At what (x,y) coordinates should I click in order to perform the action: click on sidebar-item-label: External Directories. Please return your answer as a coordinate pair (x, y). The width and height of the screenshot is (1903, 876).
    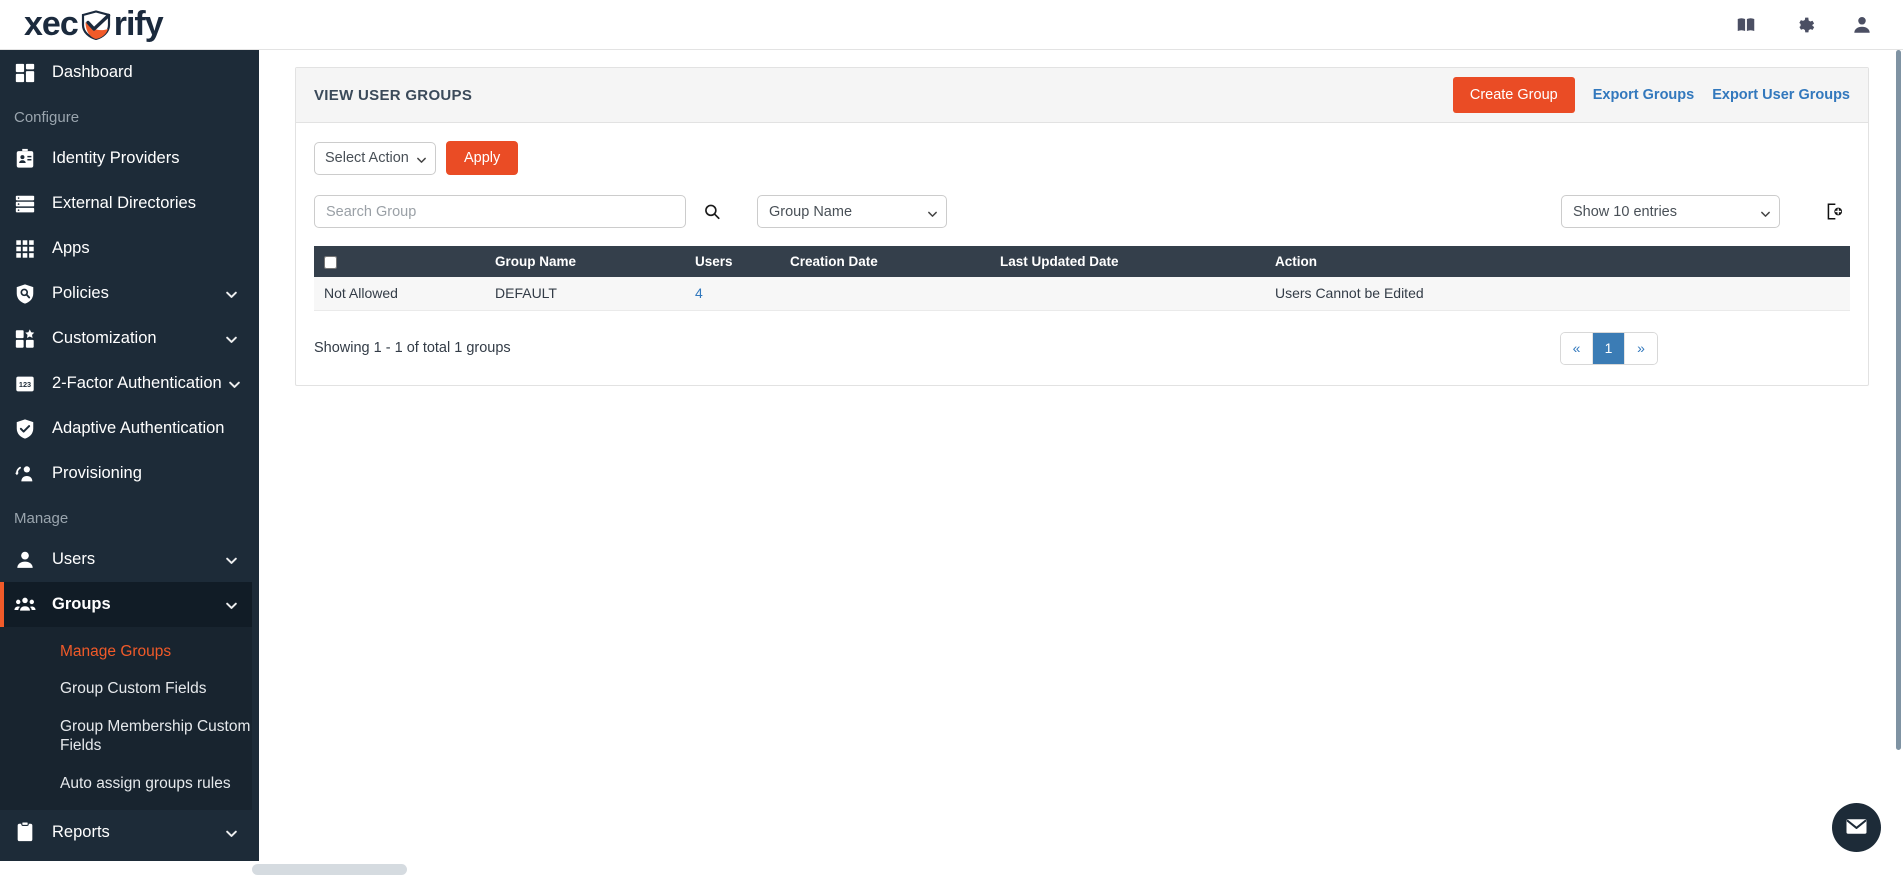
    Looking at the image, I should click on (124, 203).